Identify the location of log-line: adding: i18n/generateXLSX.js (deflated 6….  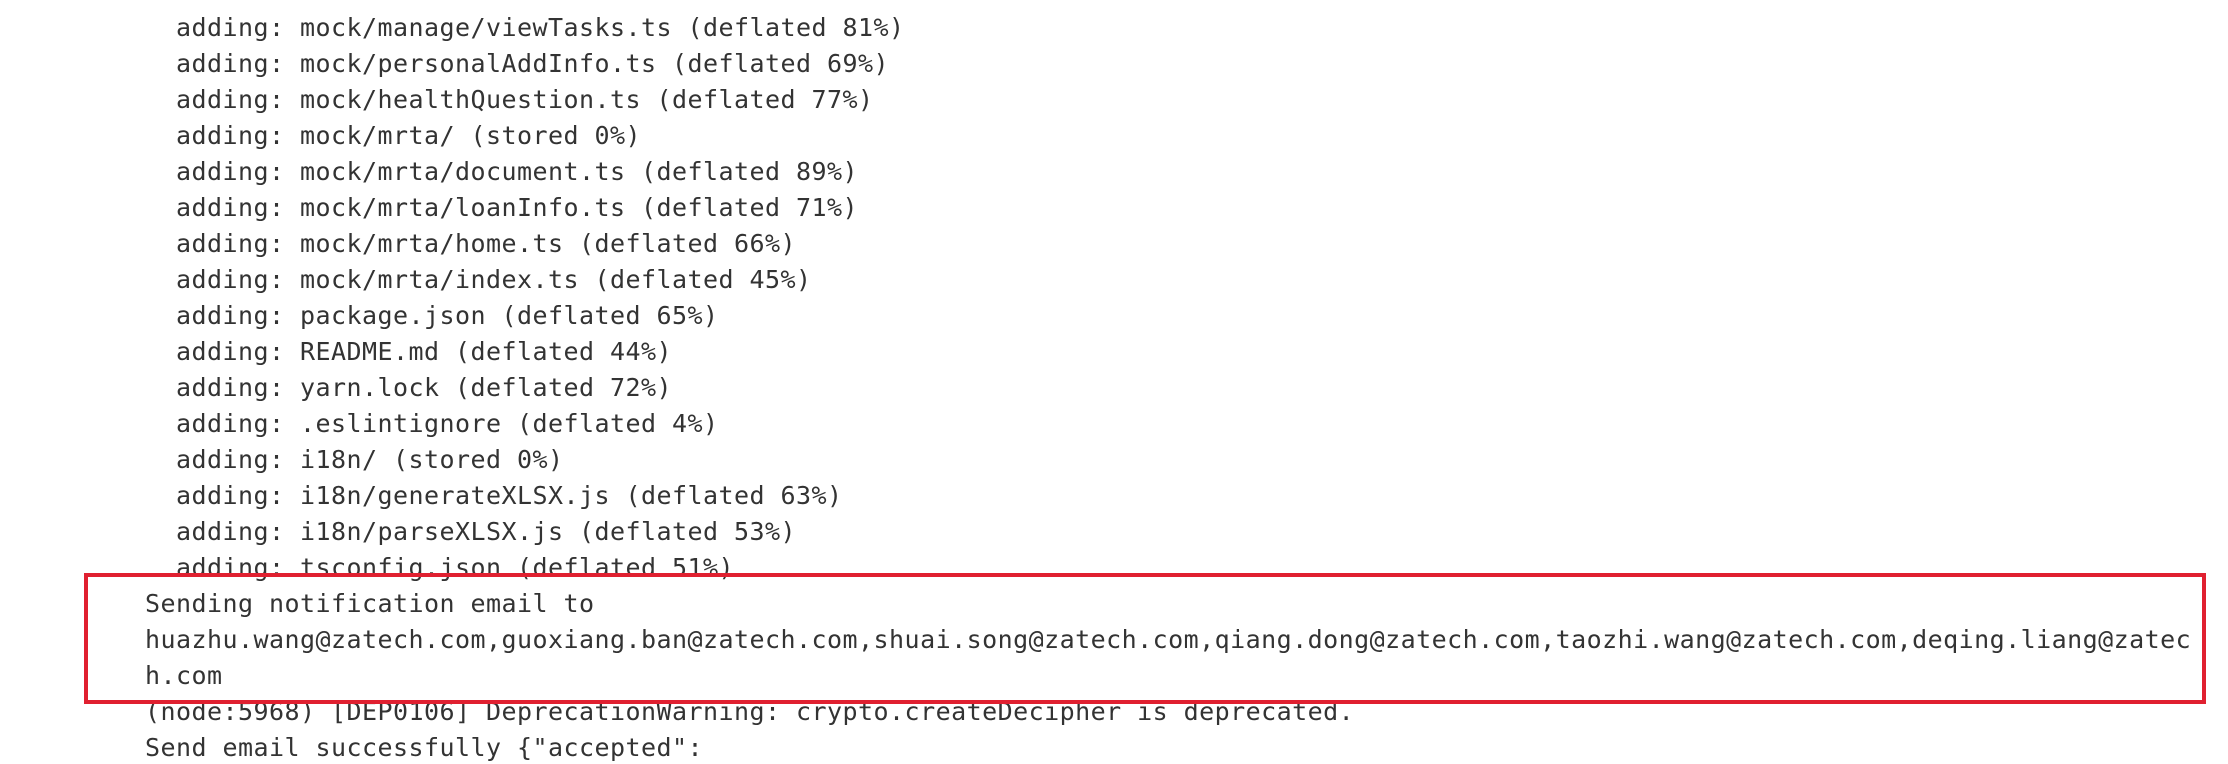
(509, 495).